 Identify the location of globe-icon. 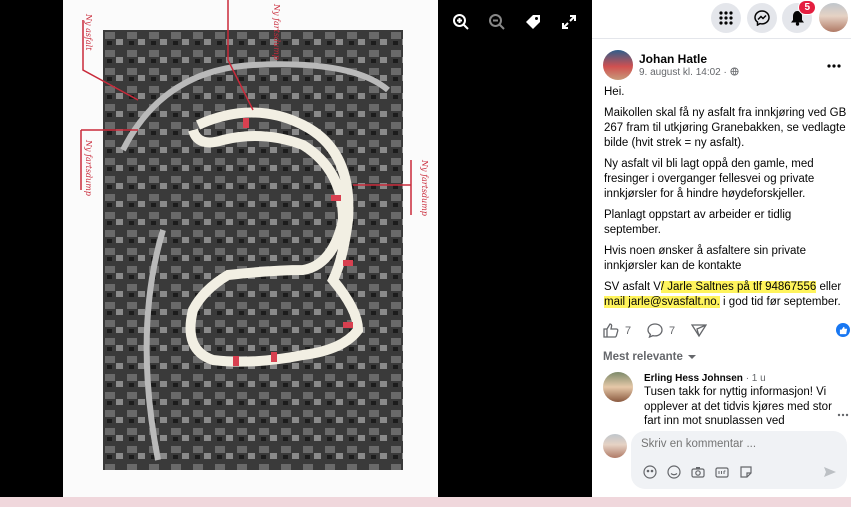
(734, 71).